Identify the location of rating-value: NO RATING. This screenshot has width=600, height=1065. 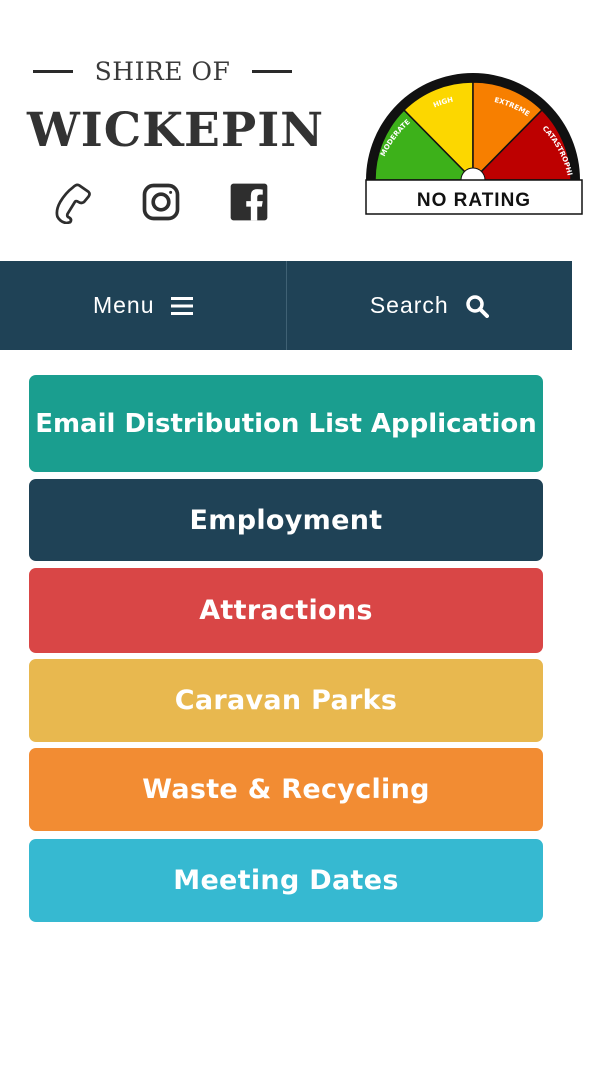
(474, 200).